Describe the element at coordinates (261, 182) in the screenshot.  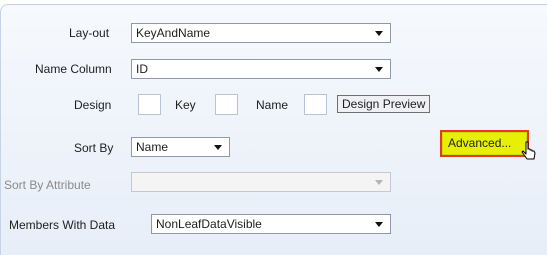
I see `sort-by-attribute-dropdown` at that location.